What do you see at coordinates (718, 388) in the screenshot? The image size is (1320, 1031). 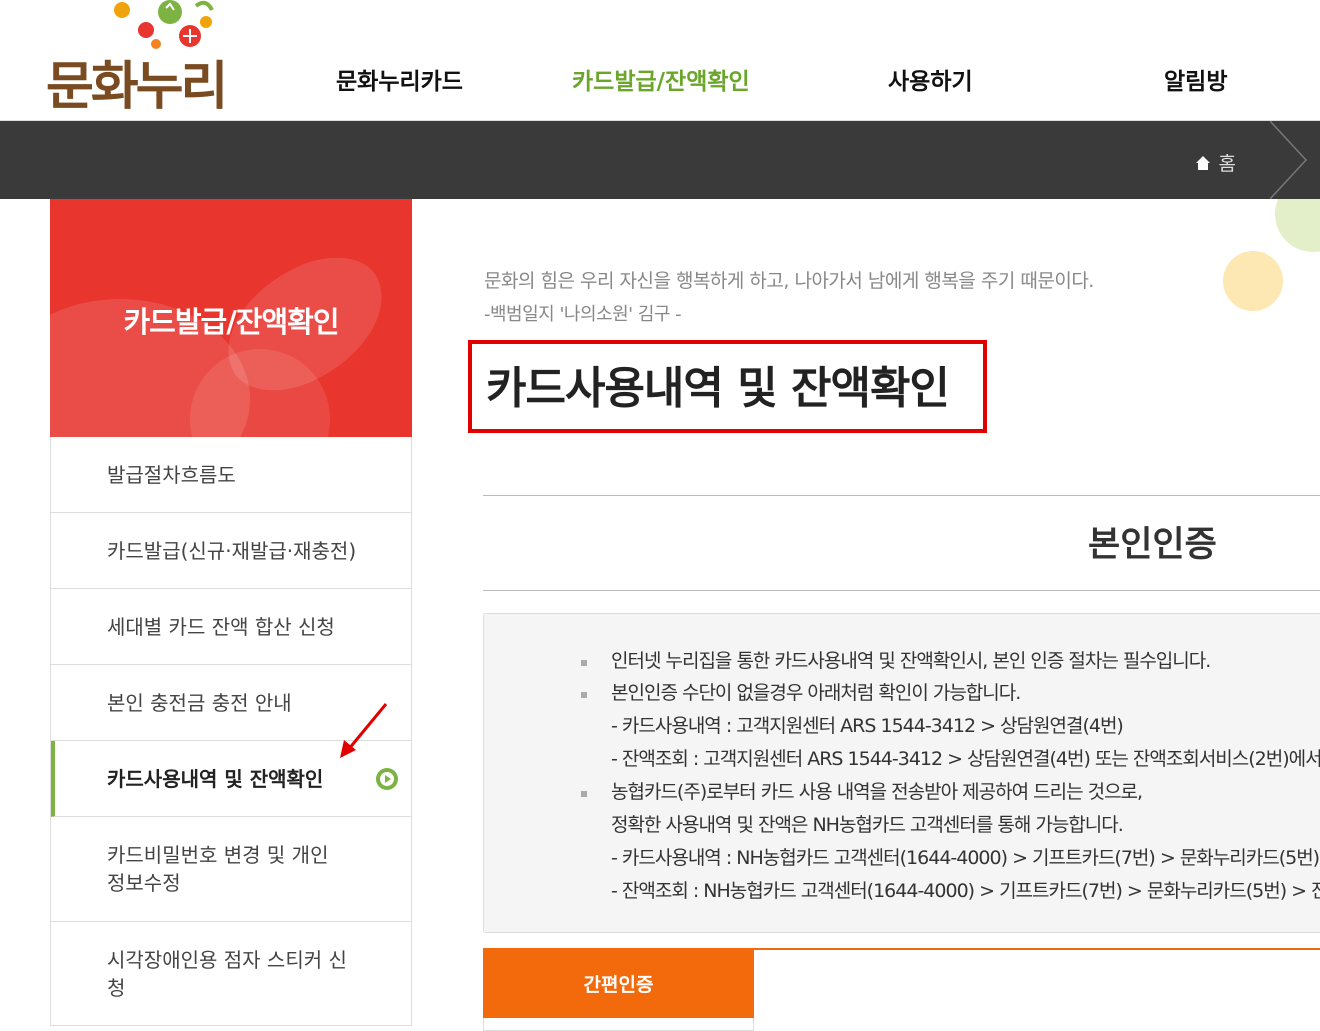 I see `page-title: 카드사용내역 및 잔액확인` at bounding box center [718, 388].